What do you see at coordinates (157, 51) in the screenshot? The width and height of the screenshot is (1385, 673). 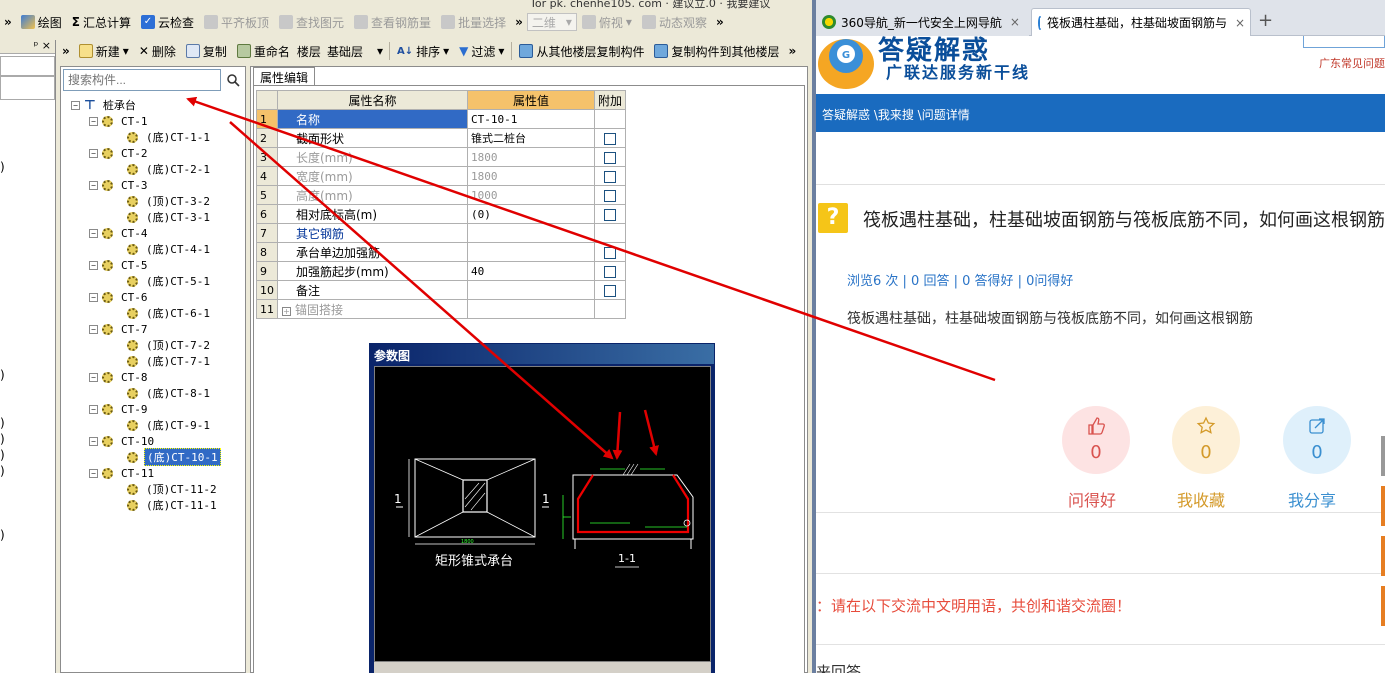 I see `delete-button: ✕ 删除` at bounding box center [157, 51].